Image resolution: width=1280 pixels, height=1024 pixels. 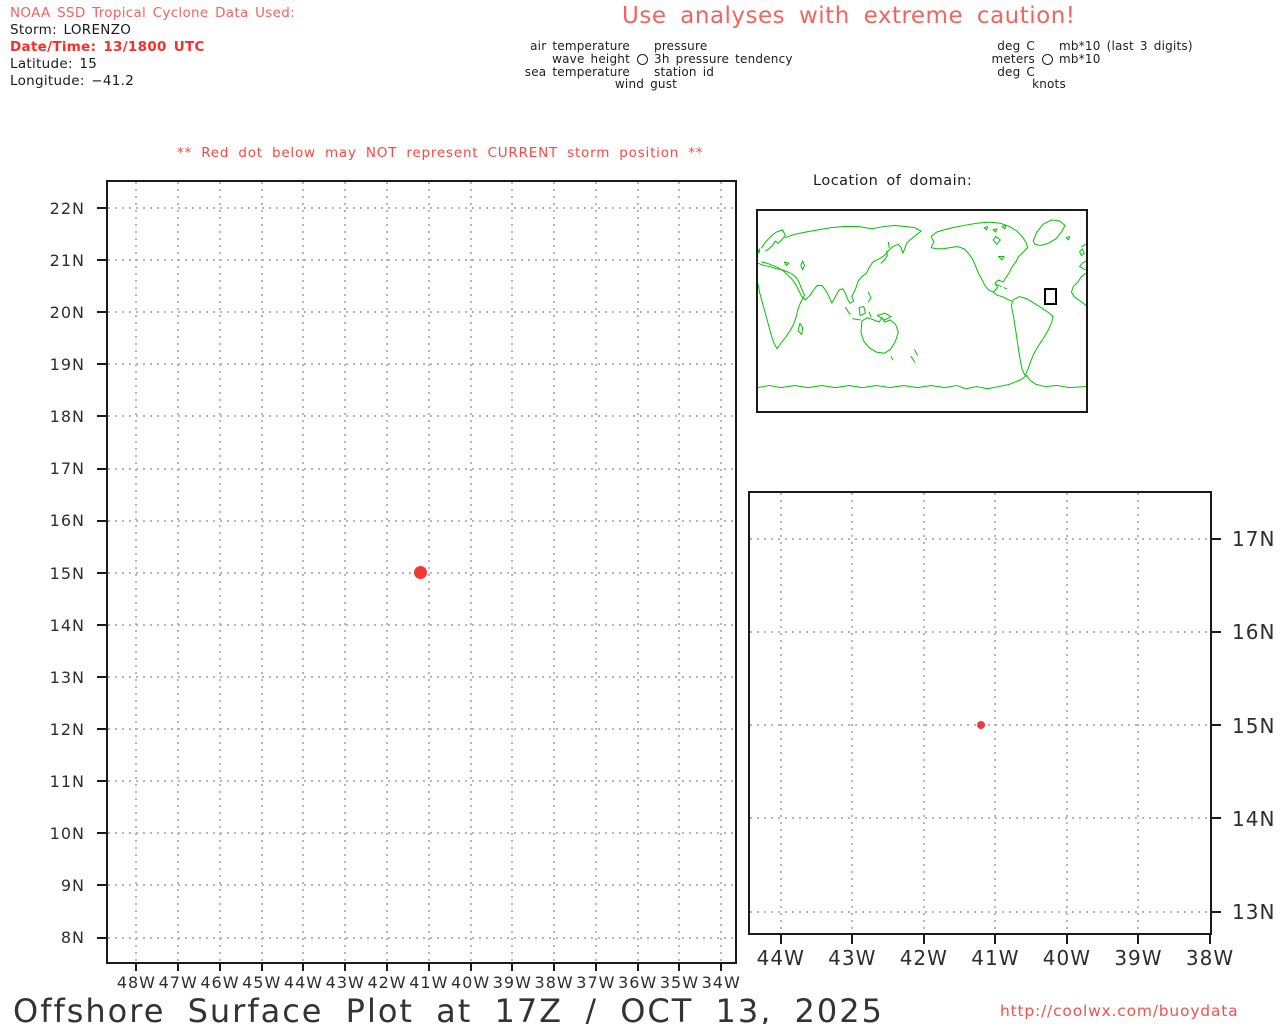 What do you see at coordinates (642, 59) in the screenshot?
I see `legend-spacer` at bounding box center [642, 59].